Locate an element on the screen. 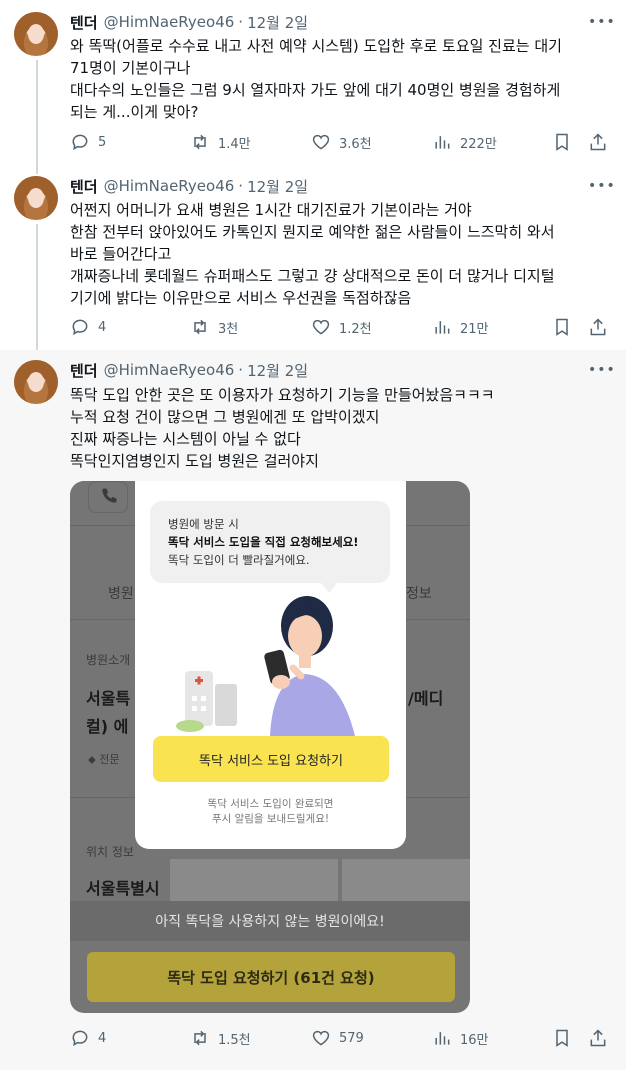 The height and width of the screenshot is (1070, 640). views-count: 16만 is located at coordinates (474, 1040).